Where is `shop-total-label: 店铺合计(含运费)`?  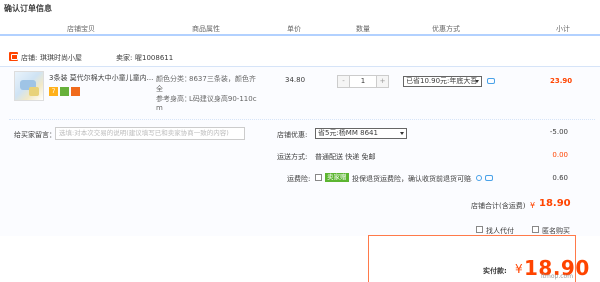 shop-total-label: 店铺合计(含运费) is located at coordinates (498, 206).